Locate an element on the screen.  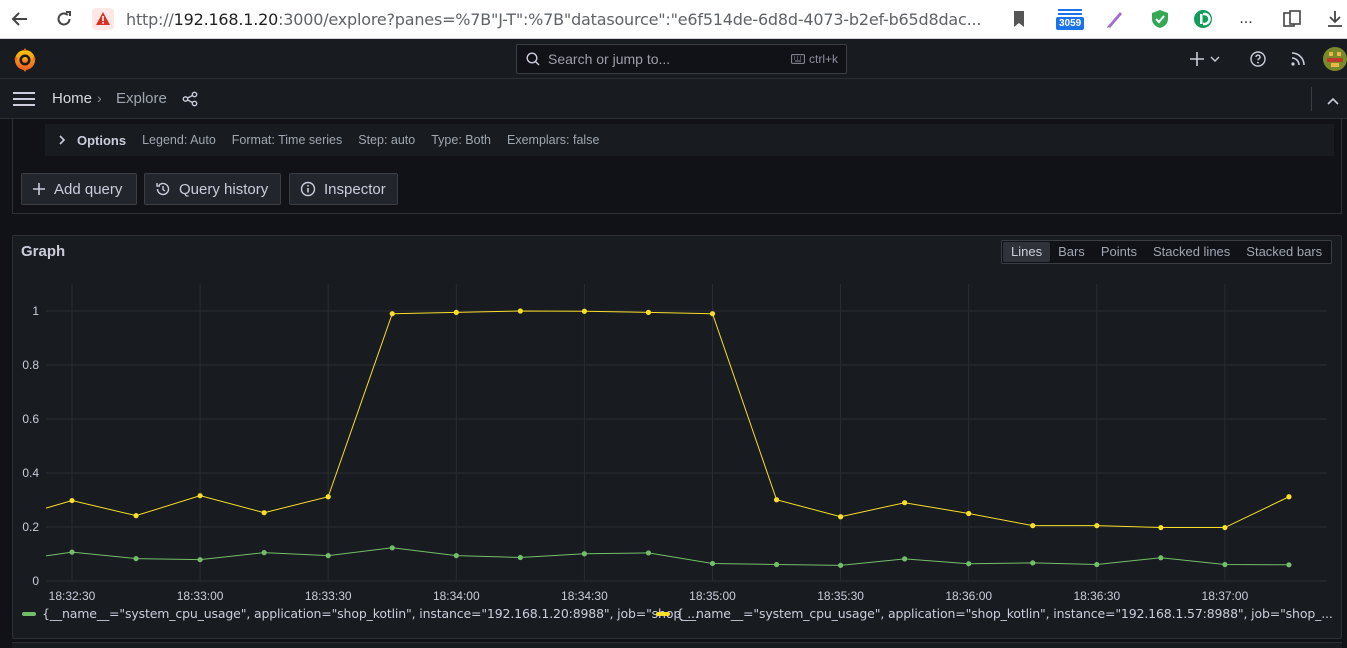
y-tick-label: 0.2 is located at coordinates (30, 527).